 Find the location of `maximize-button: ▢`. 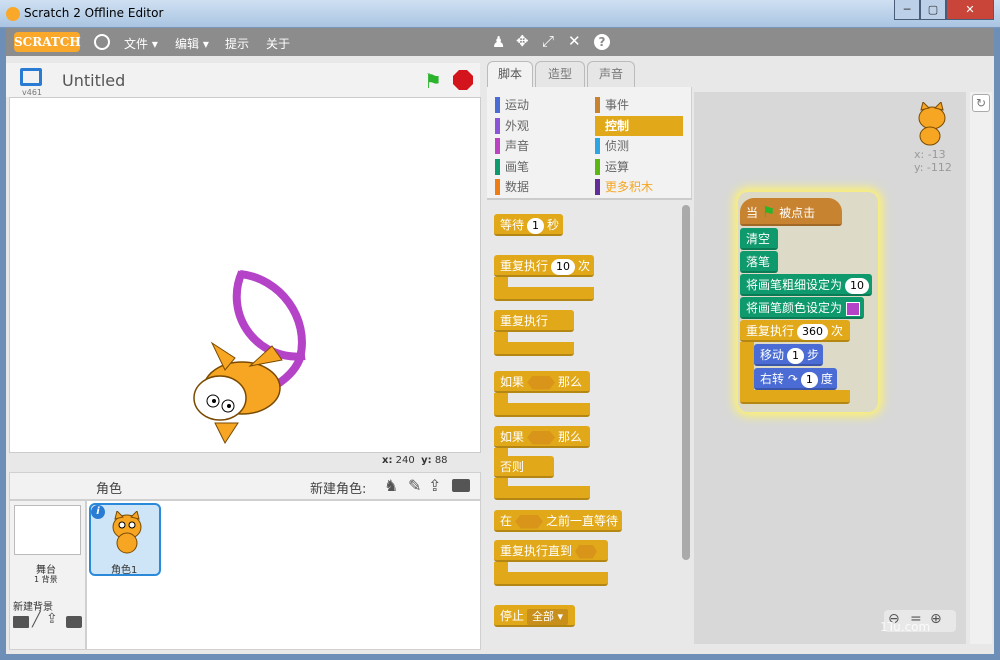

maximize-button: ▢ is located at coordinates (933, 10).